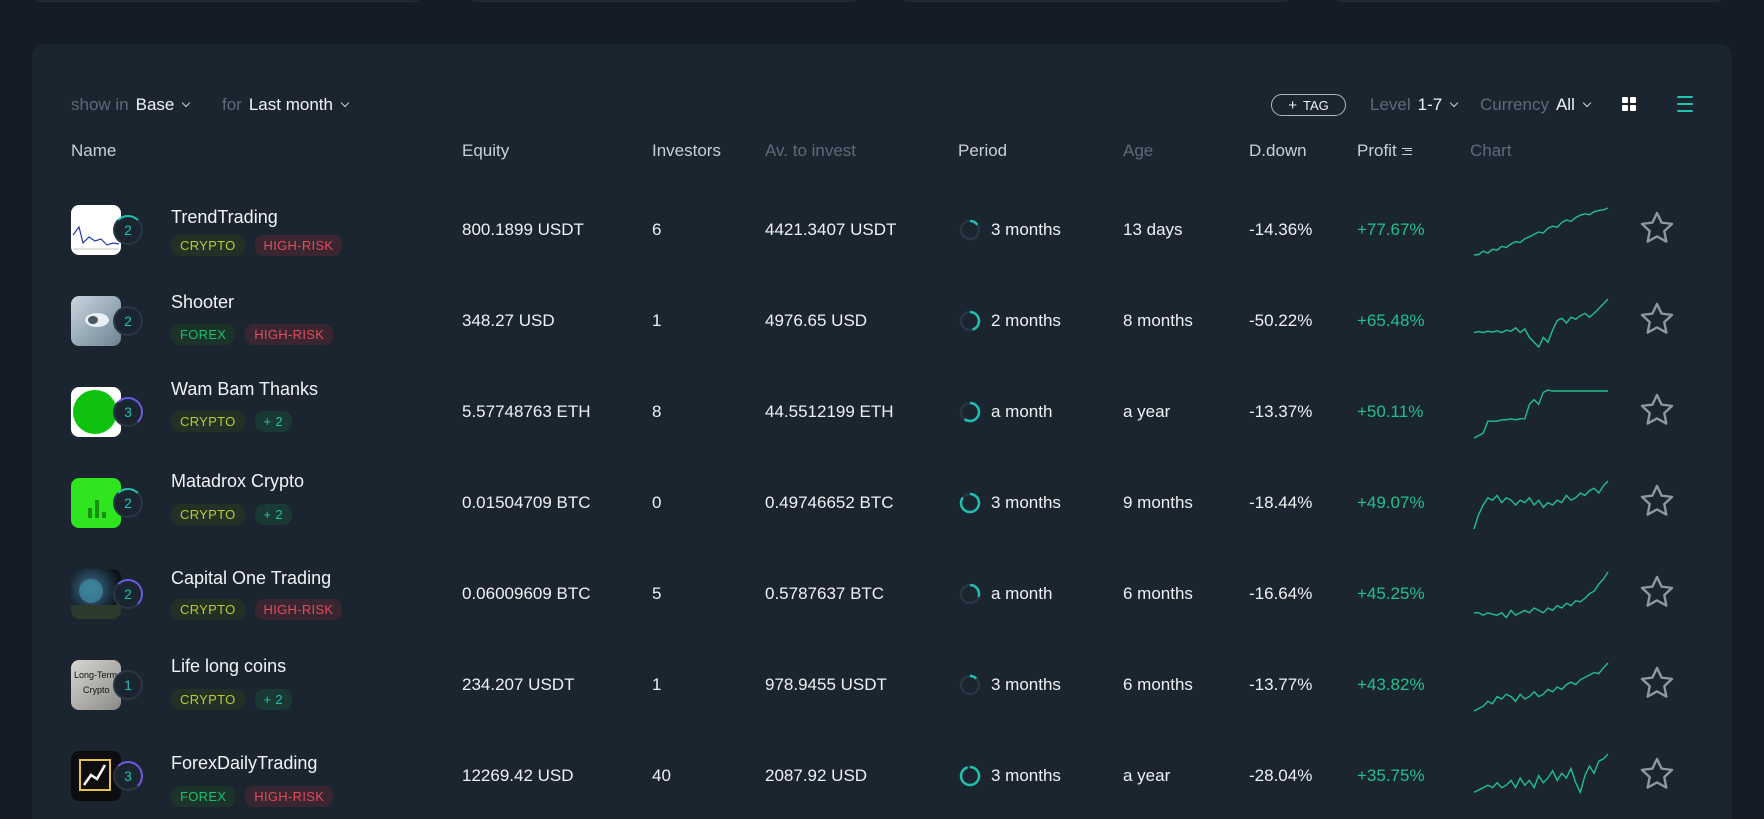  Describe the element at coordinates (93, 151) in the screenshot. I see `column-name: Name` at that location.